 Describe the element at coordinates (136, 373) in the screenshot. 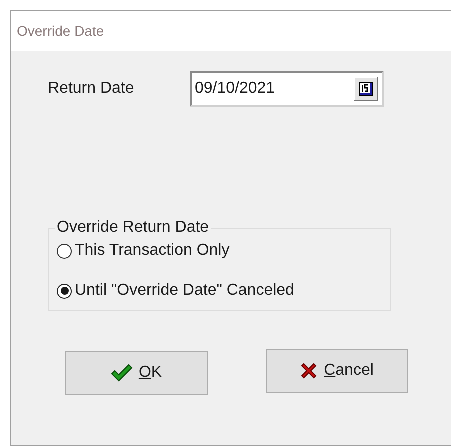

I see `ok-button: OK` at that location.